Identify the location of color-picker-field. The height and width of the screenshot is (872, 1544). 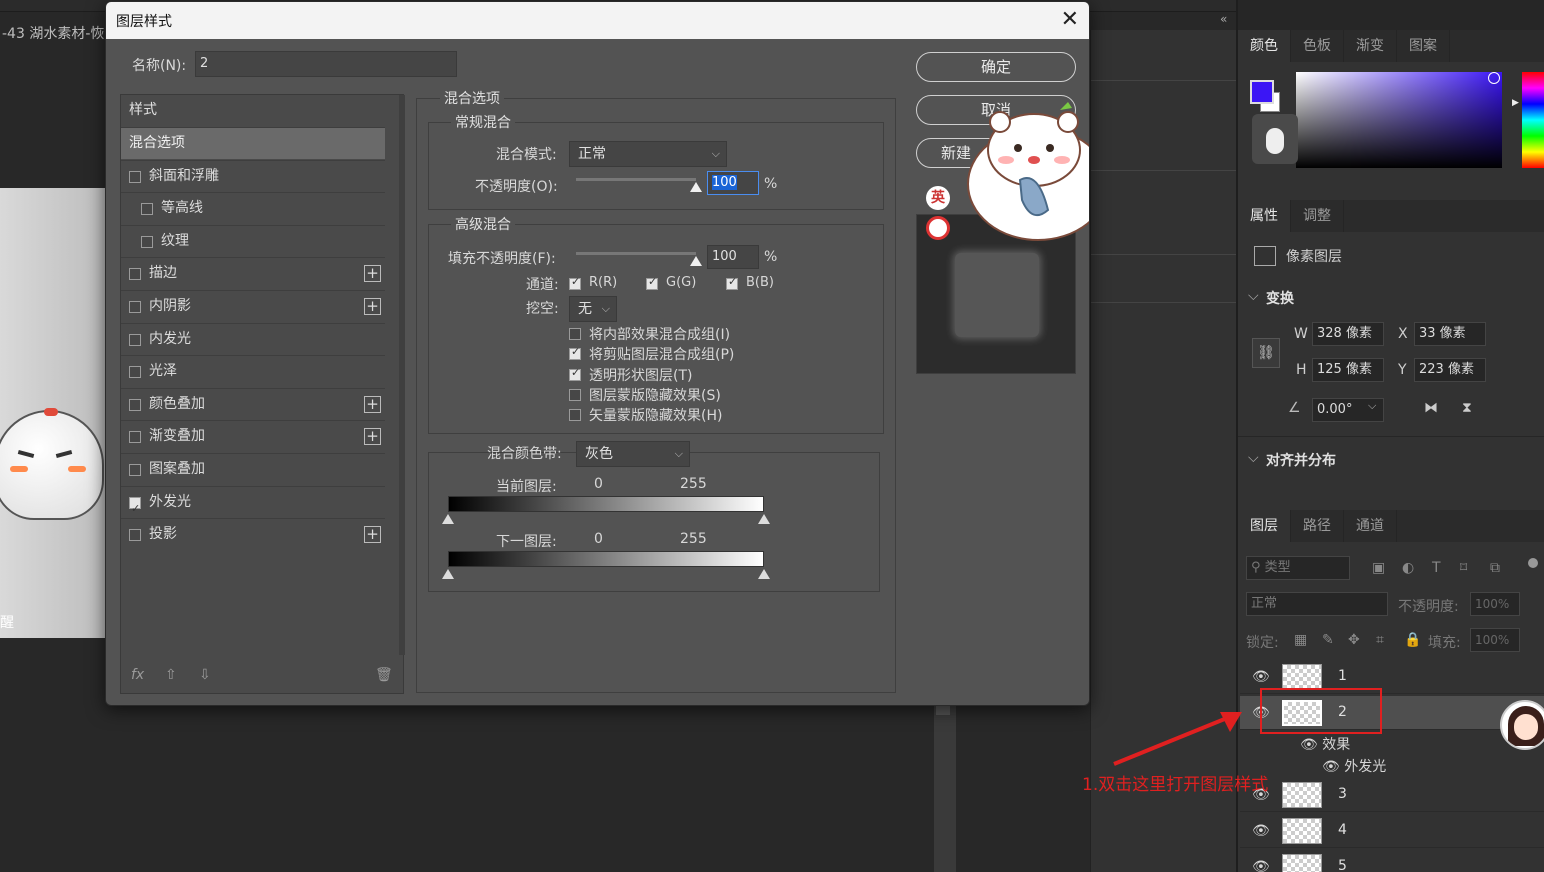
(1399, 120).